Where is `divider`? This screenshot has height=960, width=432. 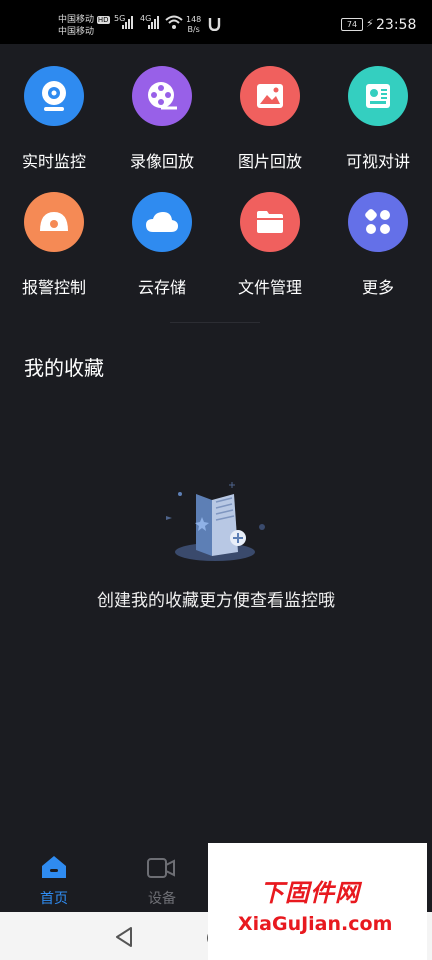 divider is located at coordinates (215, 322).